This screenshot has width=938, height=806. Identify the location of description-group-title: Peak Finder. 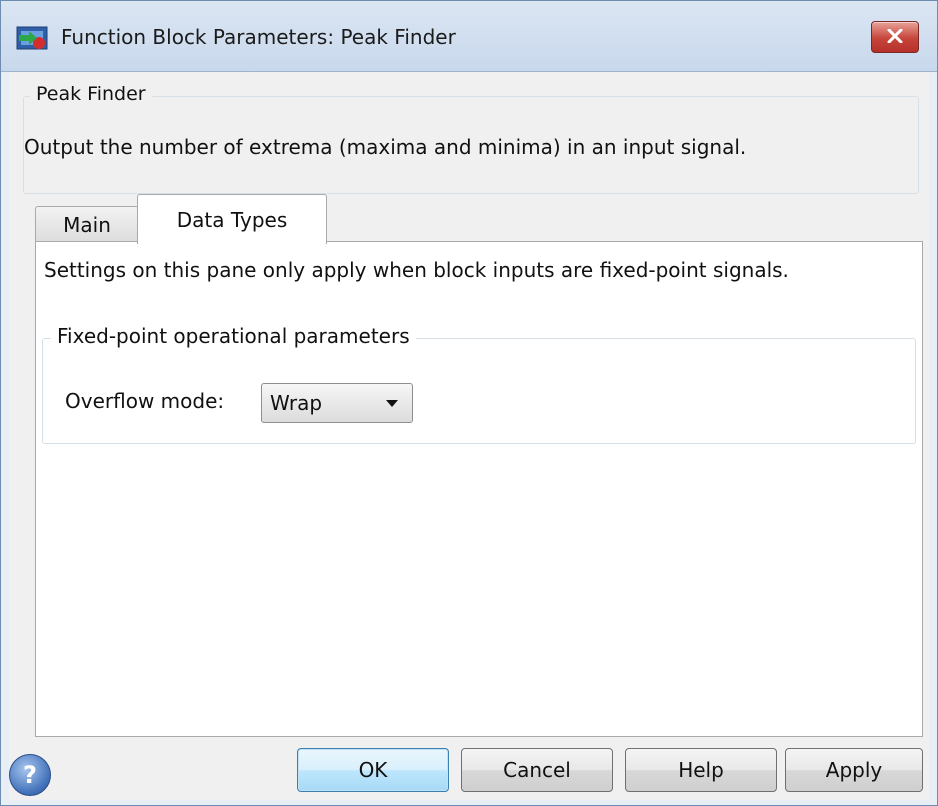
(91, 94).